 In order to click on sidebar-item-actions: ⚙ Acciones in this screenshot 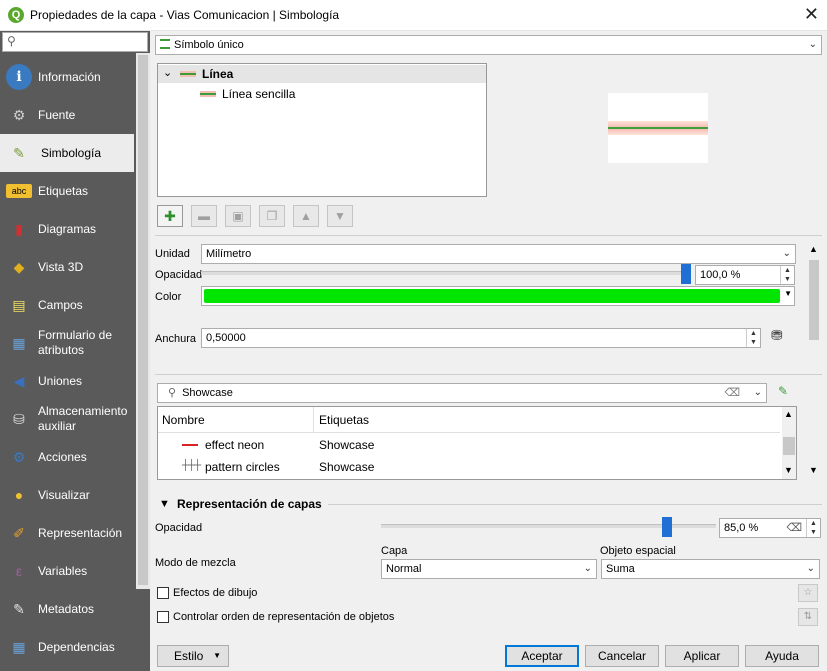, I will do `click(67, 457)`.